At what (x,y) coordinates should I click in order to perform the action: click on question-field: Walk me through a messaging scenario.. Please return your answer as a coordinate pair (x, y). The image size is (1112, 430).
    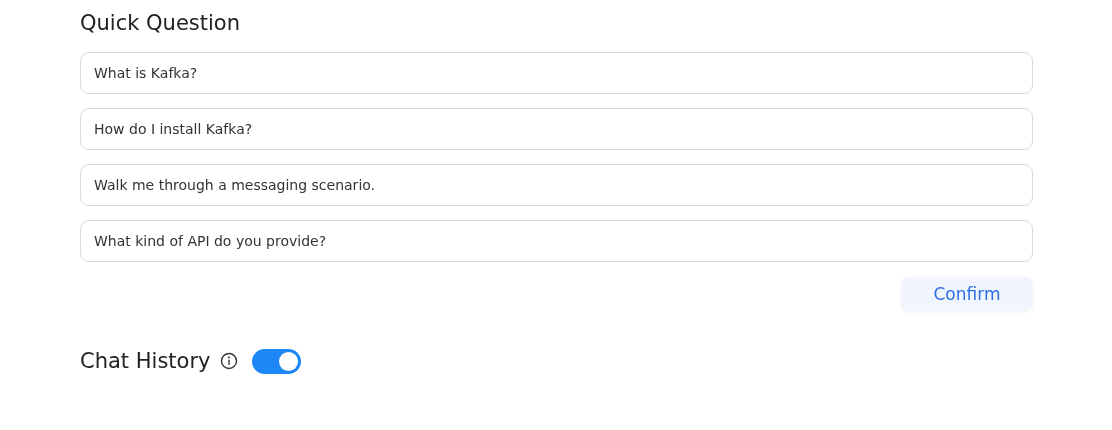
    Looking at the image, I should click on (556, 185).